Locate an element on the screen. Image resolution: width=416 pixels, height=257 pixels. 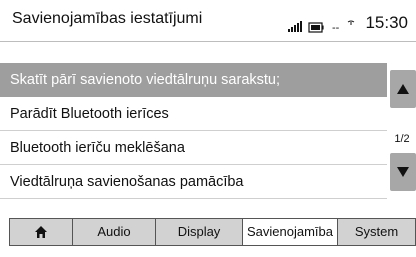
tab-label: Display is located at coordinates (199, 231).